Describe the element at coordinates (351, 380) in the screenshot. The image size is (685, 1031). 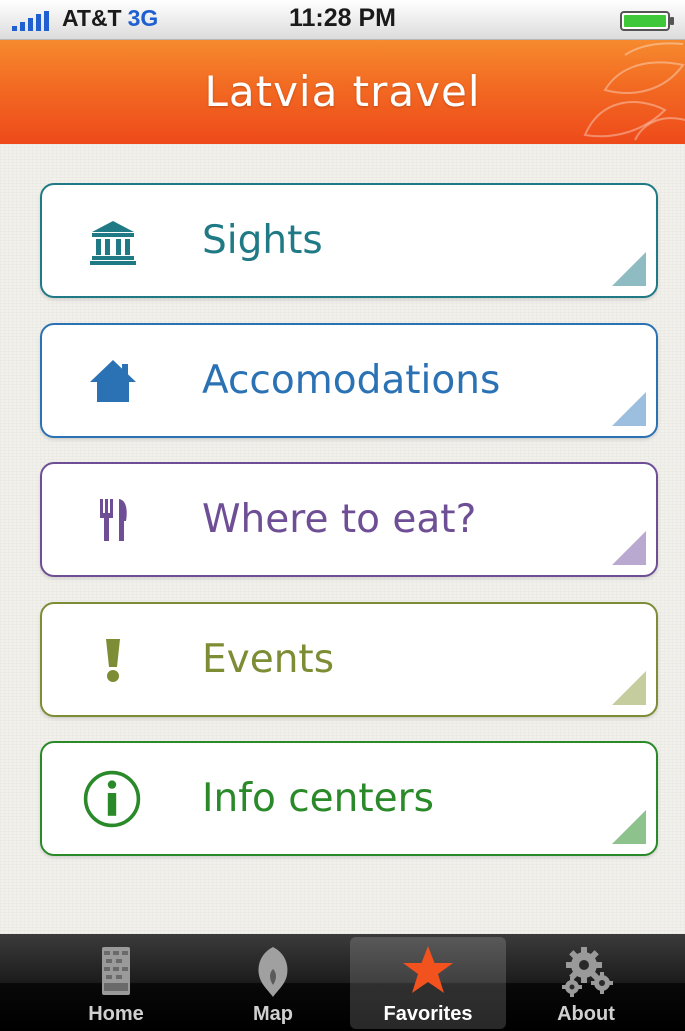
I see `menu-label-accomodations: Accomodations` at that location.